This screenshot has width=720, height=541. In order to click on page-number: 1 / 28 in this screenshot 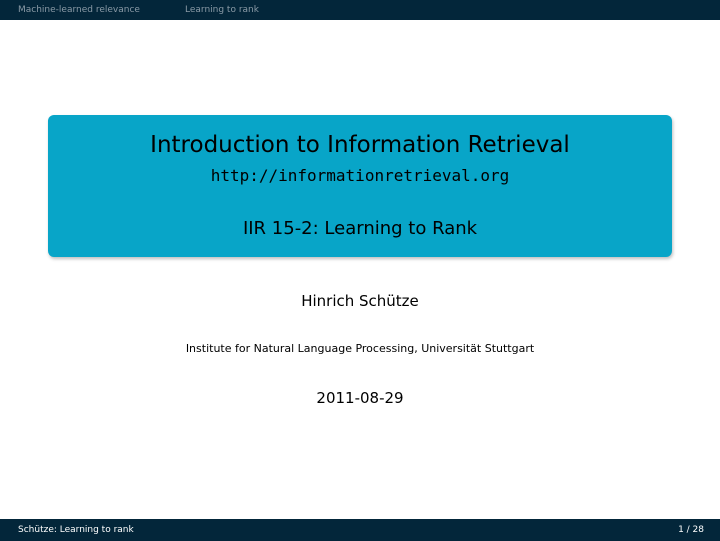, I will do `click(691, 530)`.